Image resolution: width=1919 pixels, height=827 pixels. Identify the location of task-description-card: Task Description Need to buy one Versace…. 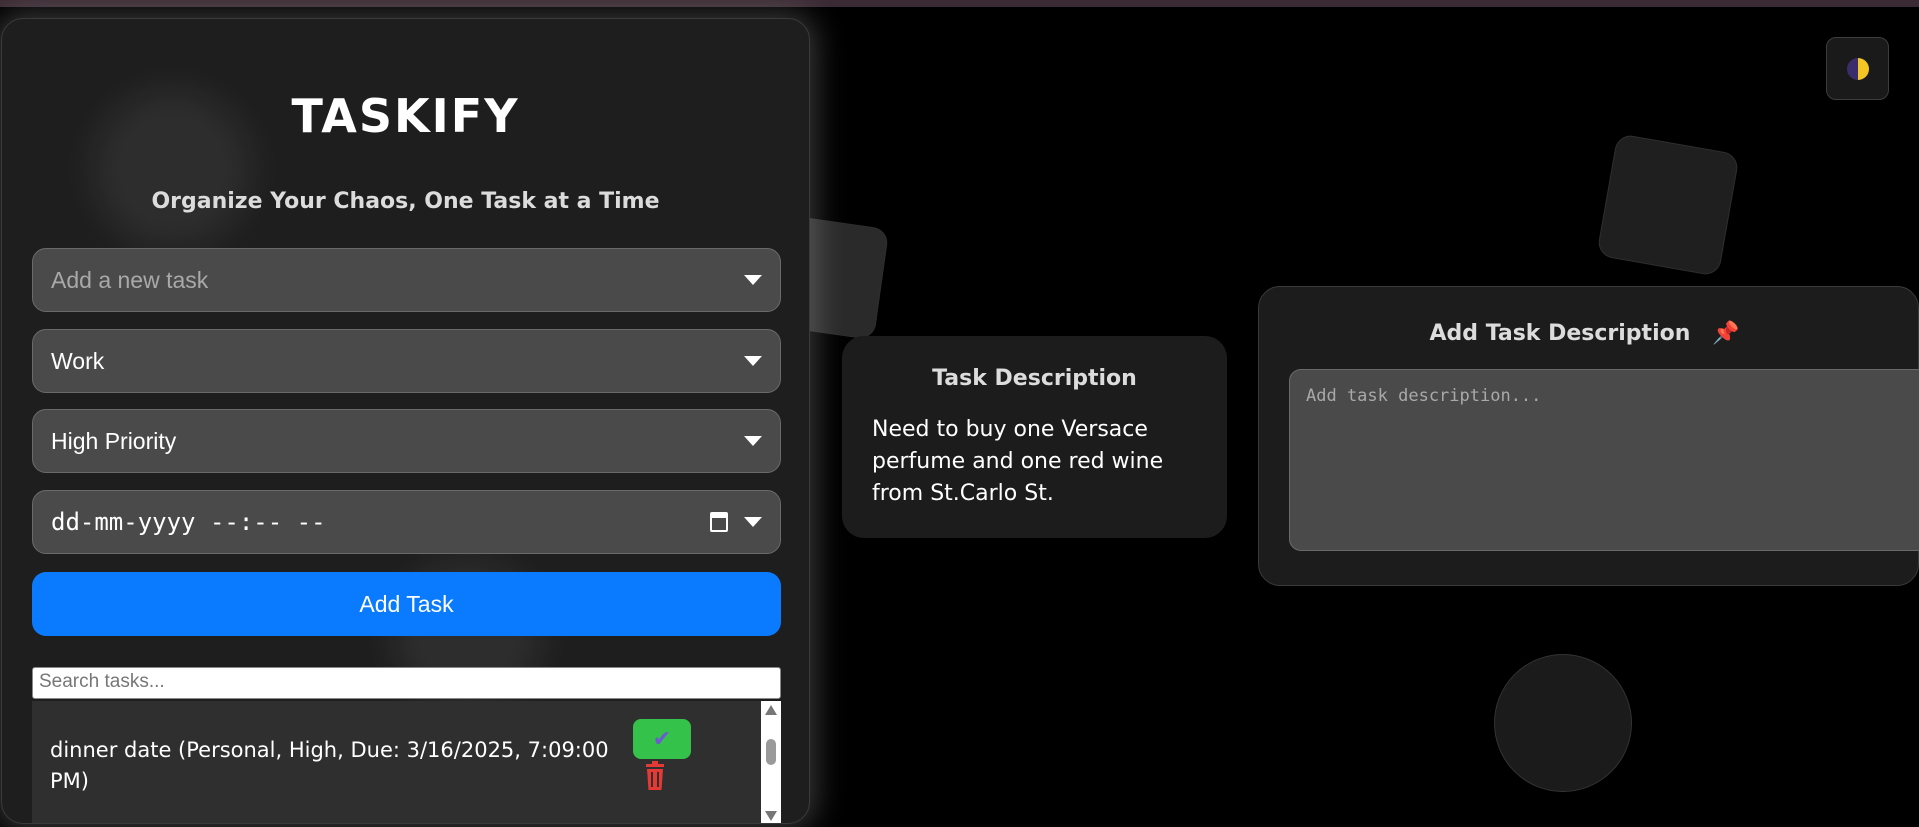
(1034, 437).